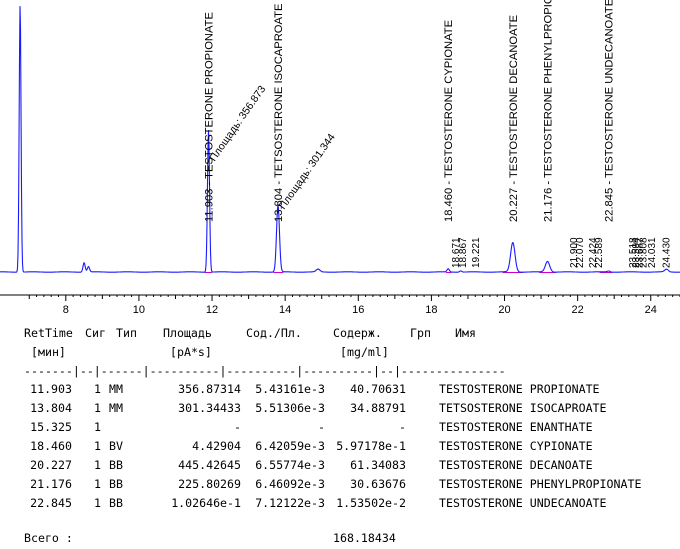 This screenshot has height=549, width=680. I want to click on peak-area-label: Площадь: 356.873, so click(237, 123).